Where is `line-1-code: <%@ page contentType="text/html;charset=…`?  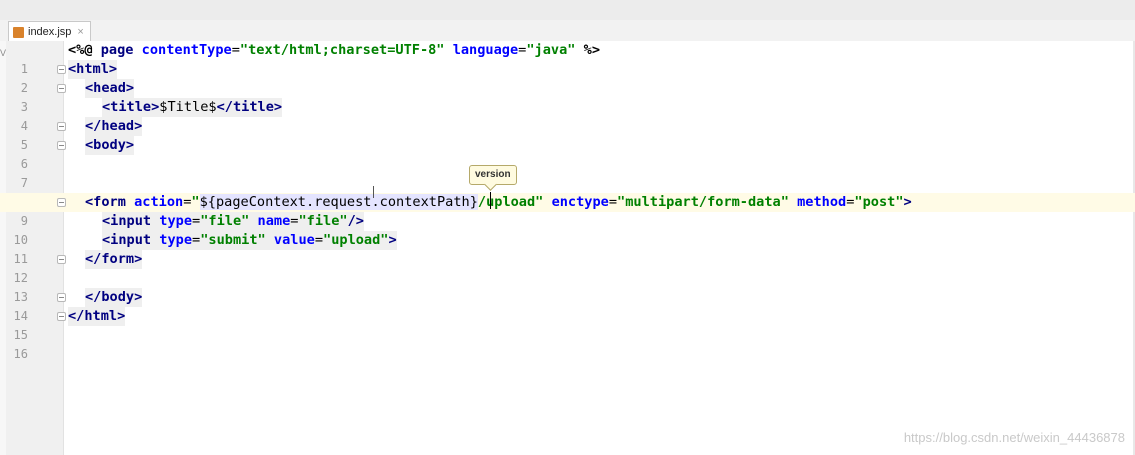 line-1-code: <%@ page contentType="text/html;charset=… is located at coordinates (334, 50).